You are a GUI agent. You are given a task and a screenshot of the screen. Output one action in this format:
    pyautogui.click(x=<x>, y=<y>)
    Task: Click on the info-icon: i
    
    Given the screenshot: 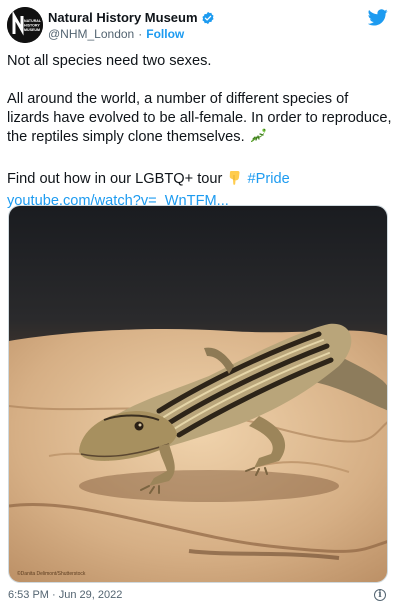 What is the action you would take?
    pyautogui.click(x=380, y=595)
    